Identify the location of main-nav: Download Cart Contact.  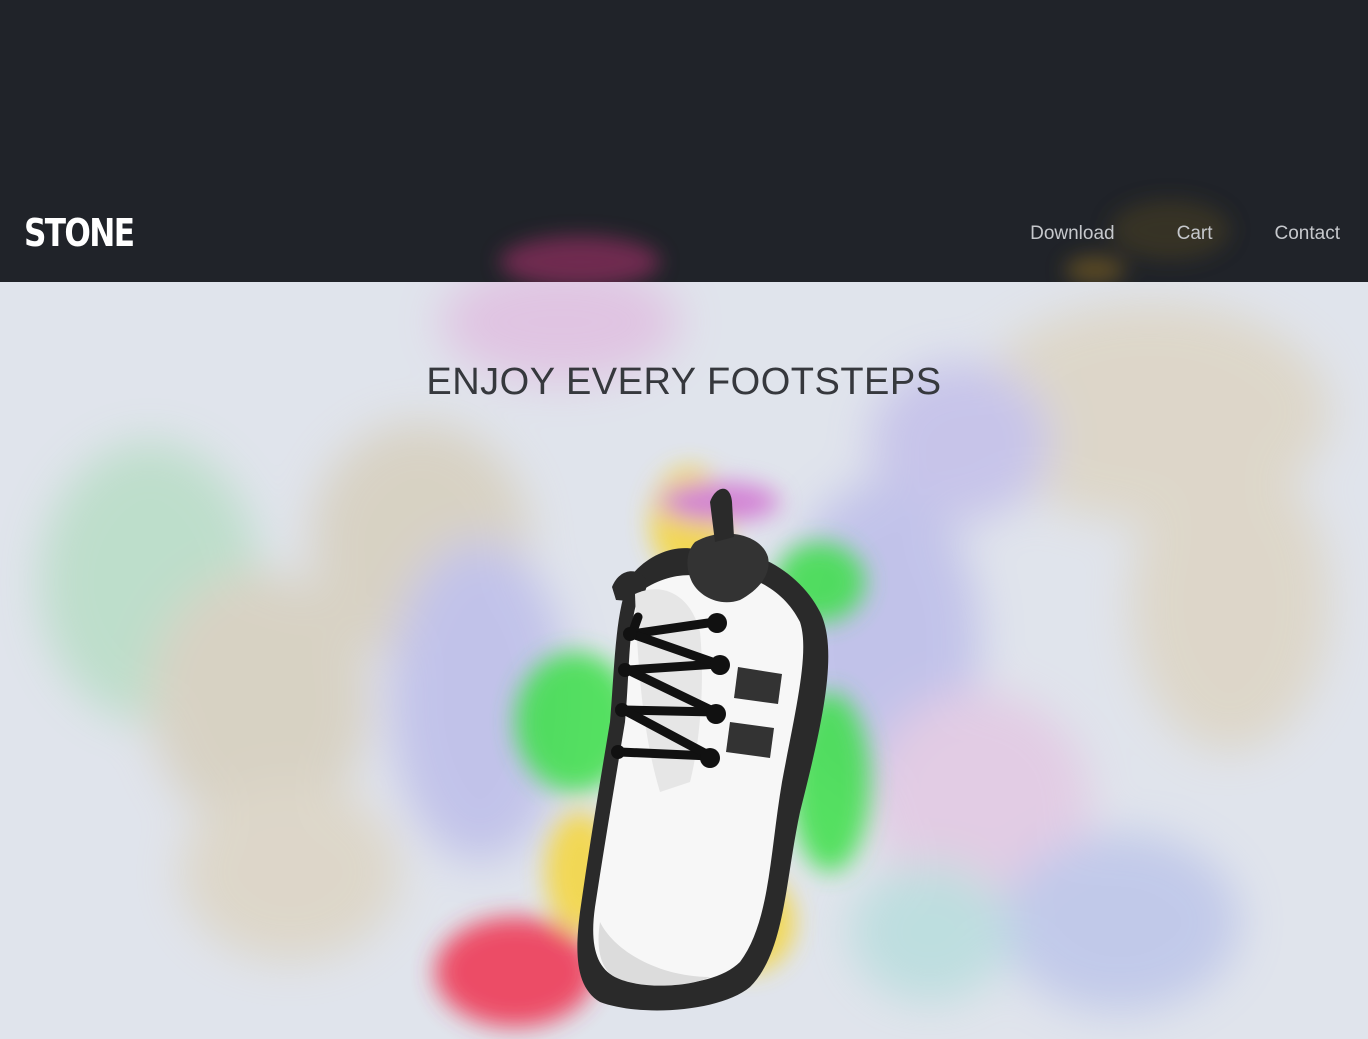
(1185, 234).